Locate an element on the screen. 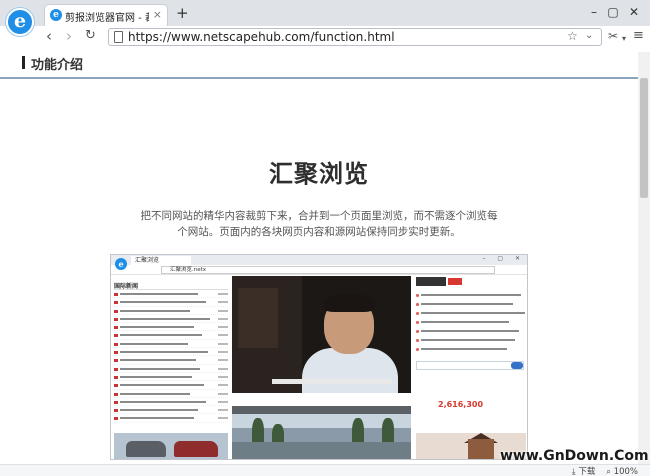 The image size is (650, 476). preview-news-photo is located at coordinates (321, 432).